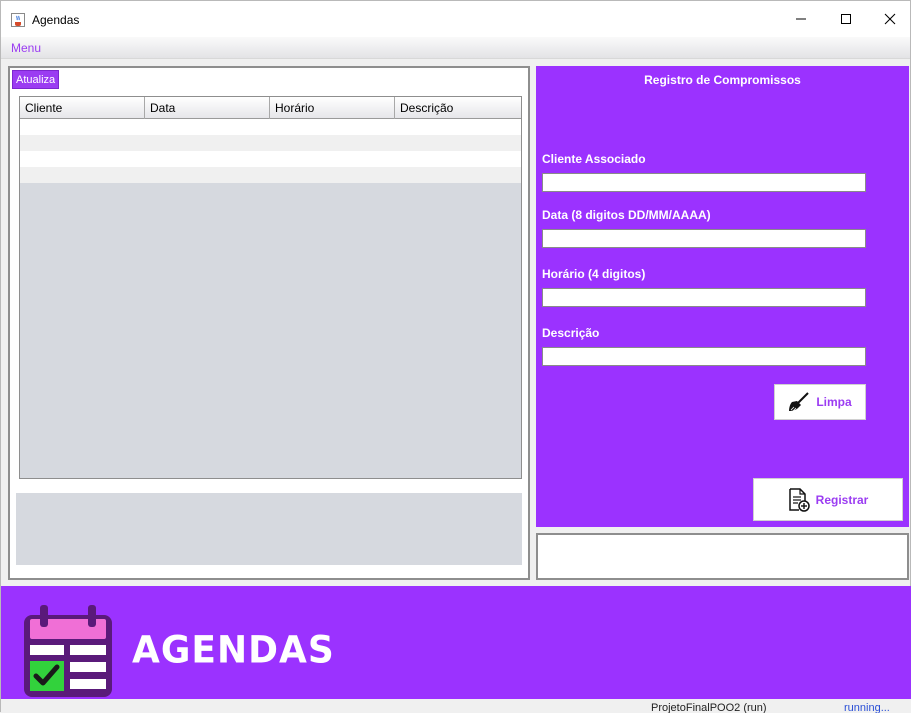  What do you see at coordinates (704, 356) in the screenshot?
I see `description-input` at bounding box center [704, 356].